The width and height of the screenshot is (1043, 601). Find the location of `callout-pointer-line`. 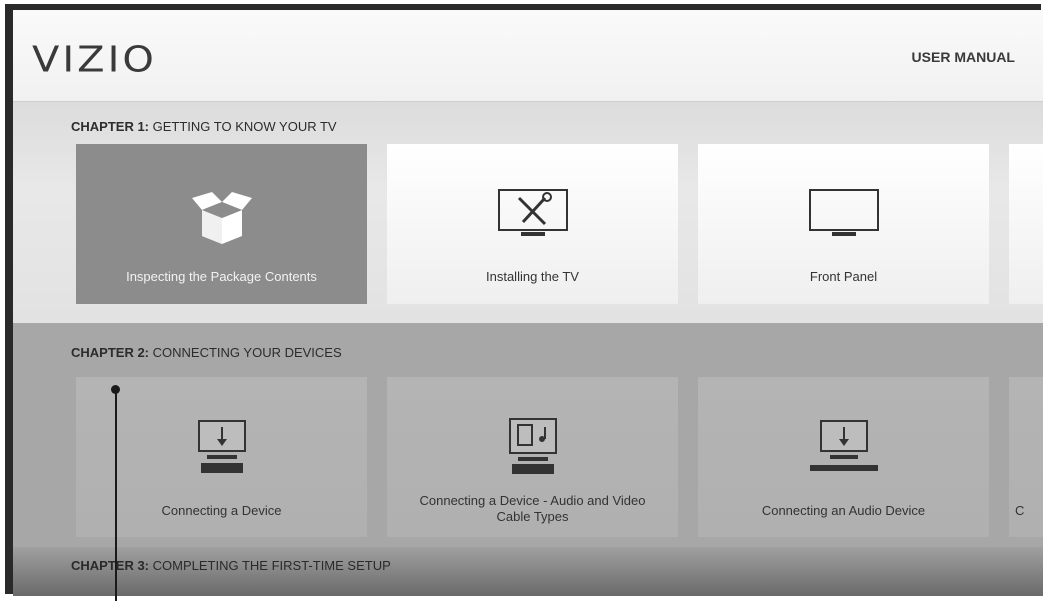

callout-pointer-line is located at coordinates (116, 495).